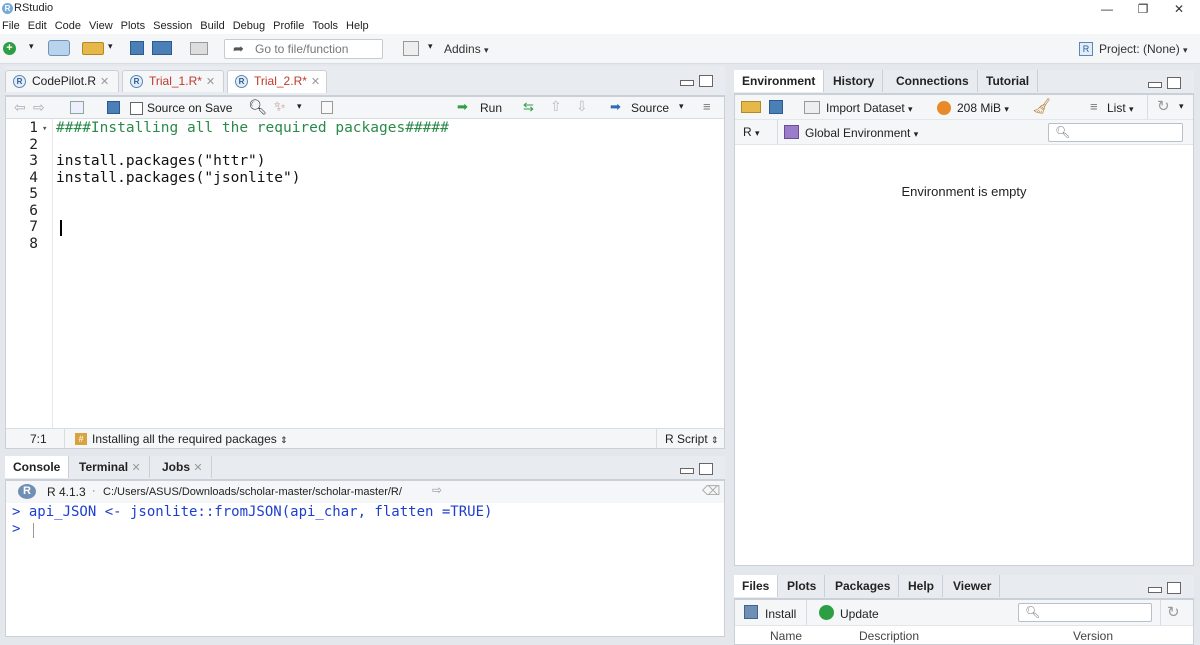  I want to click on close-window-button: ✕, so click(1178, 9).